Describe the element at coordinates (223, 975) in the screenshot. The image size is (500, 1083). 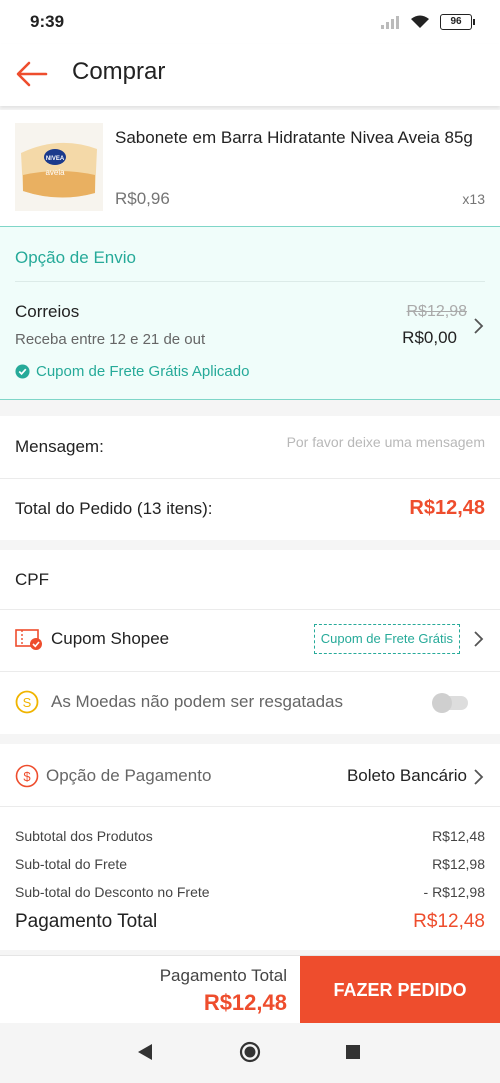
I see `checkout-total-label: Pagamento Total` at that location.